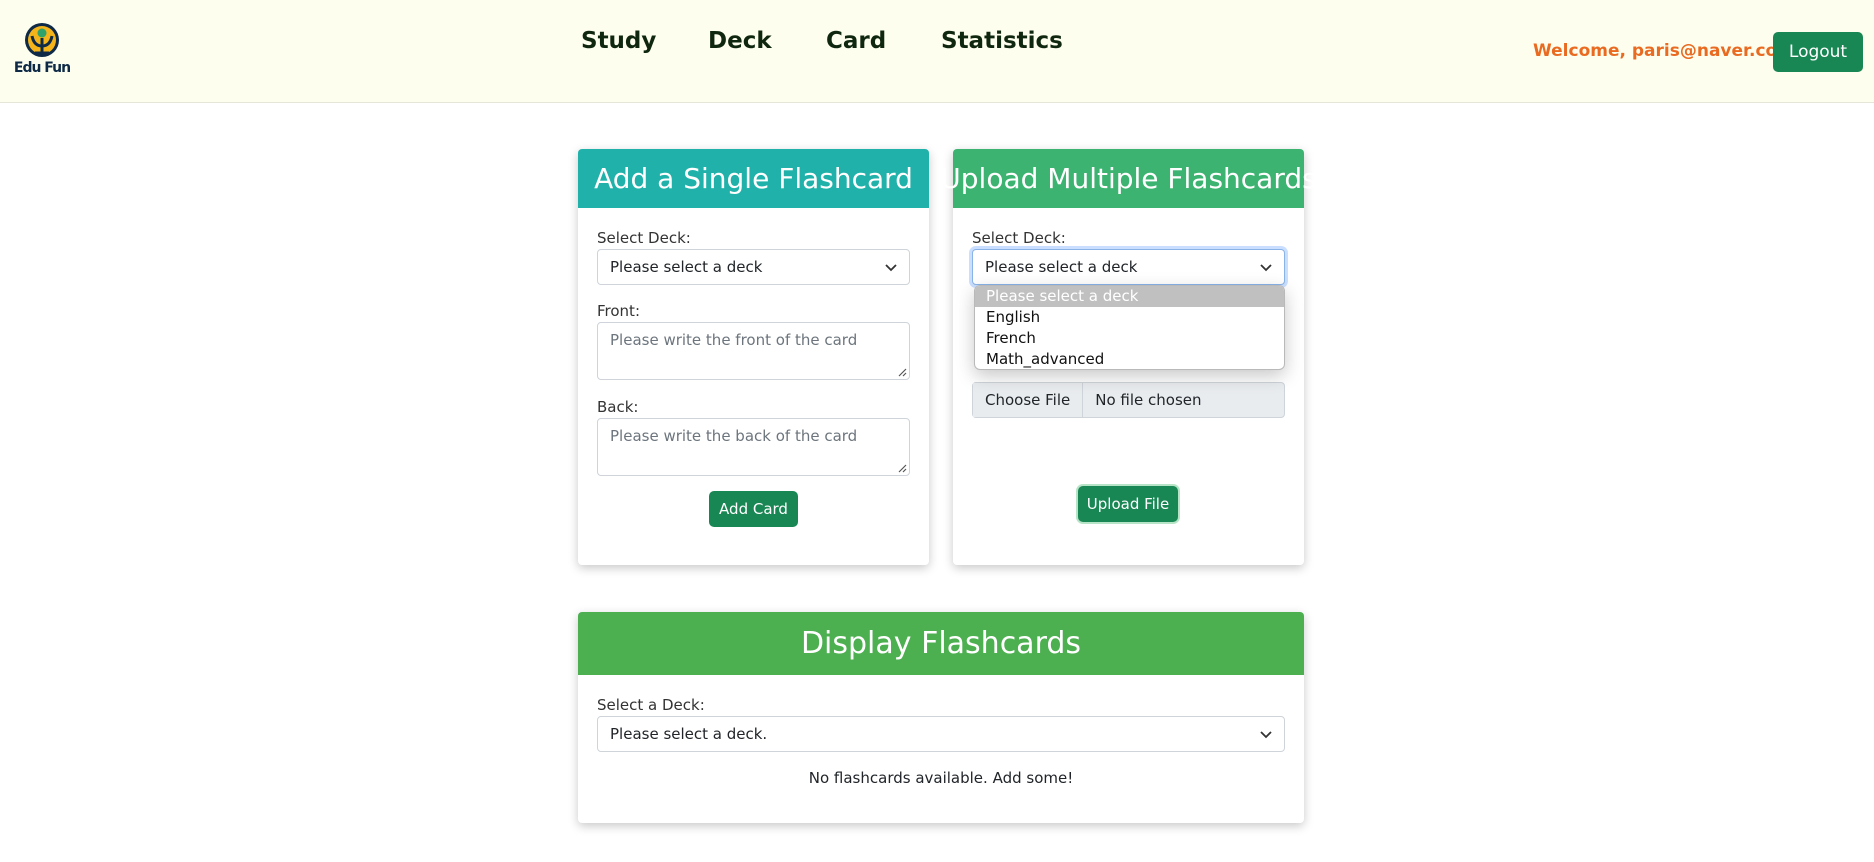 Image resolution: width=1874 pixels, height=862 pixels. Describe the element at coordinates (1002, 41) in the screenshot. I see `nav-statistics: Statistics` at that location.